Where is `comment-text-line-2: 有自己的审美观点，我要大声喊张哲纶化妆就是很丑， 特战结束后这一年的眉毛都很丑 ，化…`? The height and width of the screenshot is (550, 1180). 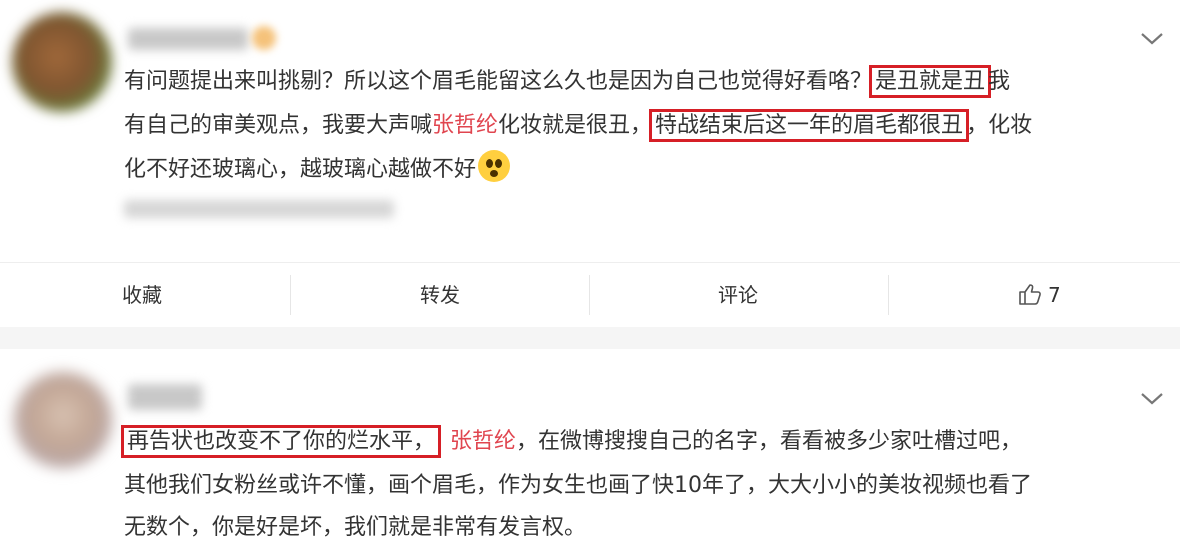 comment-text-line-2: 有自己的审美观点，我要大声喊张哲纶化妆就是很丑， 特战结束后这一年的眉毛都很丑 ，化… is located at coordinates (578, 126).